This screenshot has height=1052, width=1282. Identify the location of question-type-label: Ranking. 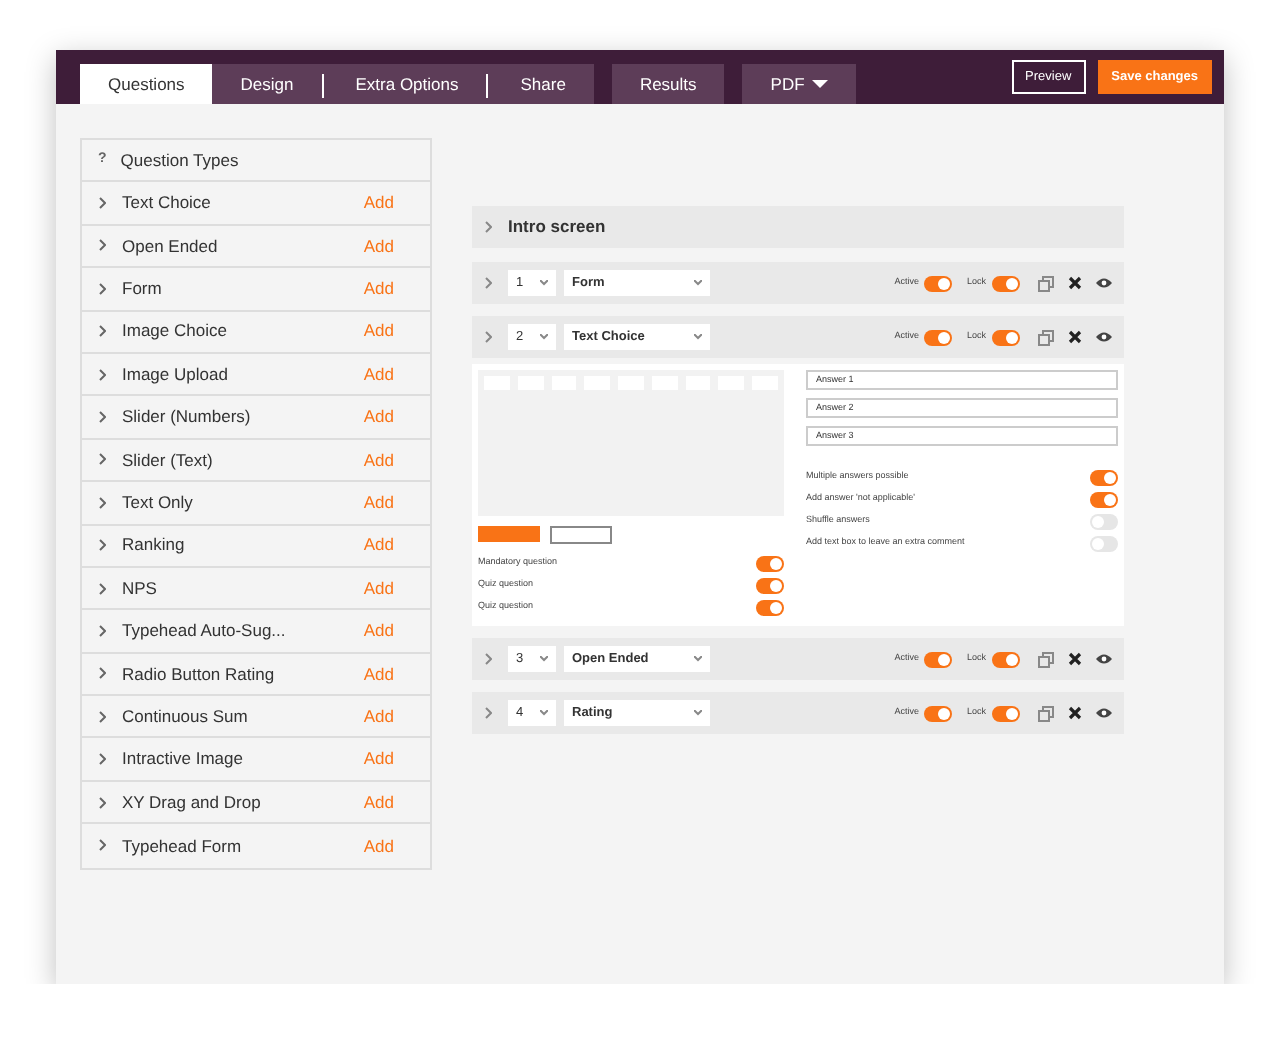
(153, 545).